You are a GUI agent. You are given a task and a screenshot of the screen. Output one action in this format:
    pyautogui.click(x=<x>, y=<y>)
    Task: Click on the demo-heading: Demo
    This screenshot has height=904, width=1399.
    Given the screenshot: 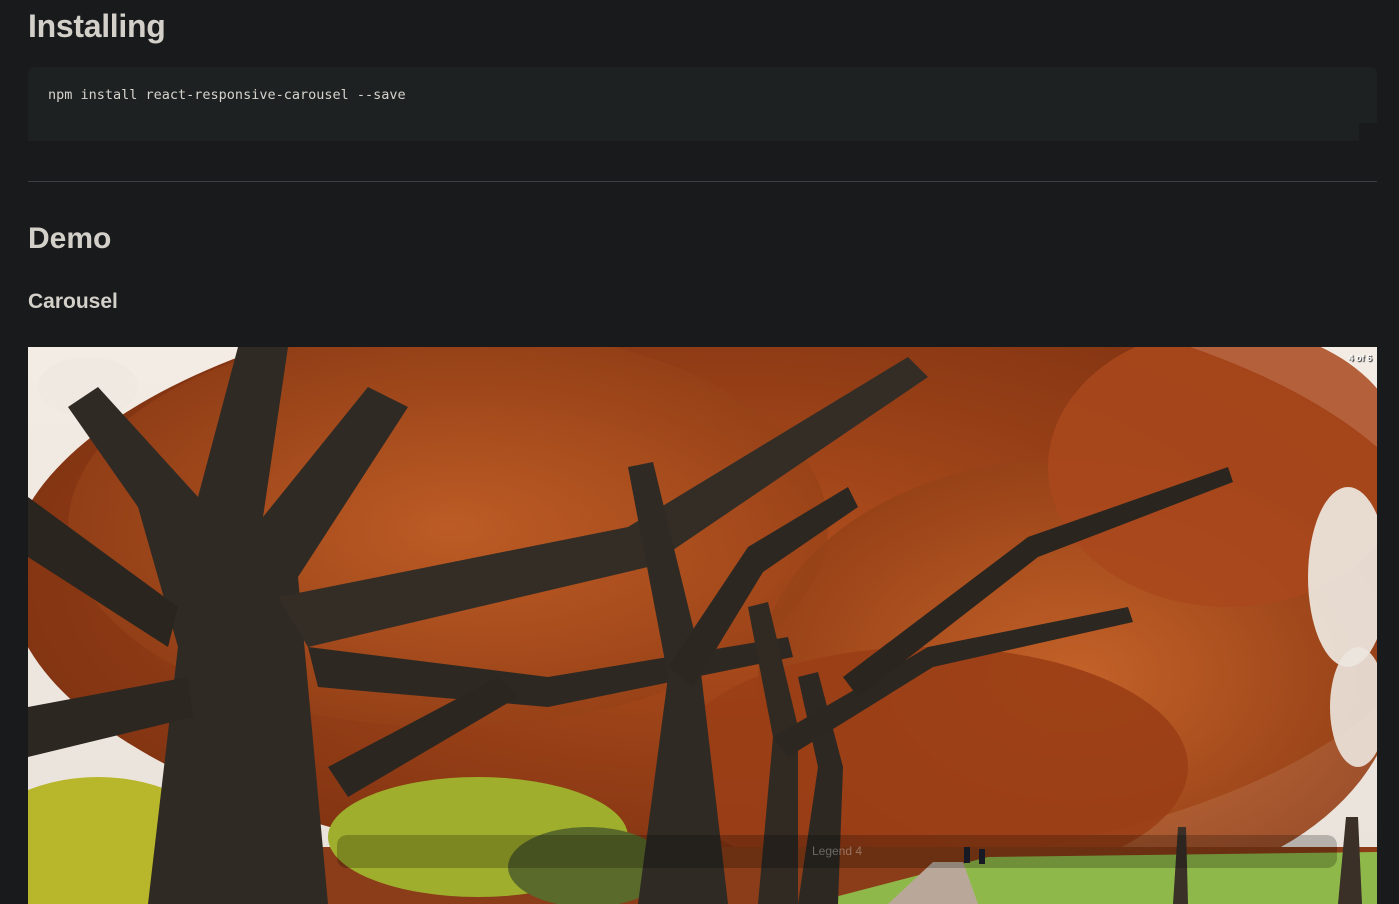 What is the action you would take?
    pyautogui.click(x=70, y=238)
    